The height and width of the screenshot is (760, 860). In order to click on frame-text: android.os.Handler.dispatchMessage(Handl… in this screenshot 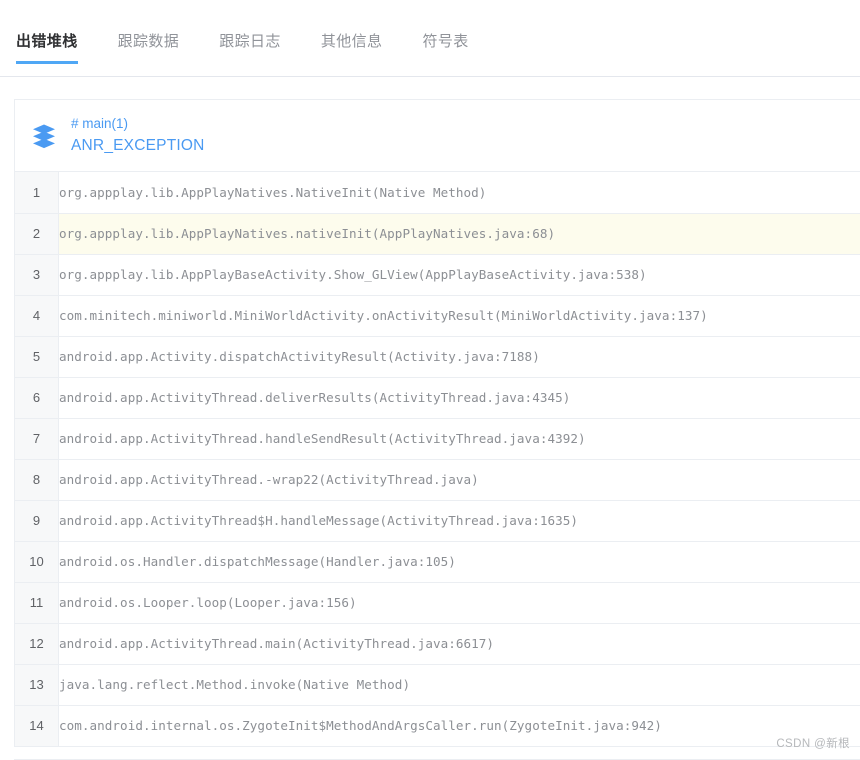, I will do `click(459, 562)`.